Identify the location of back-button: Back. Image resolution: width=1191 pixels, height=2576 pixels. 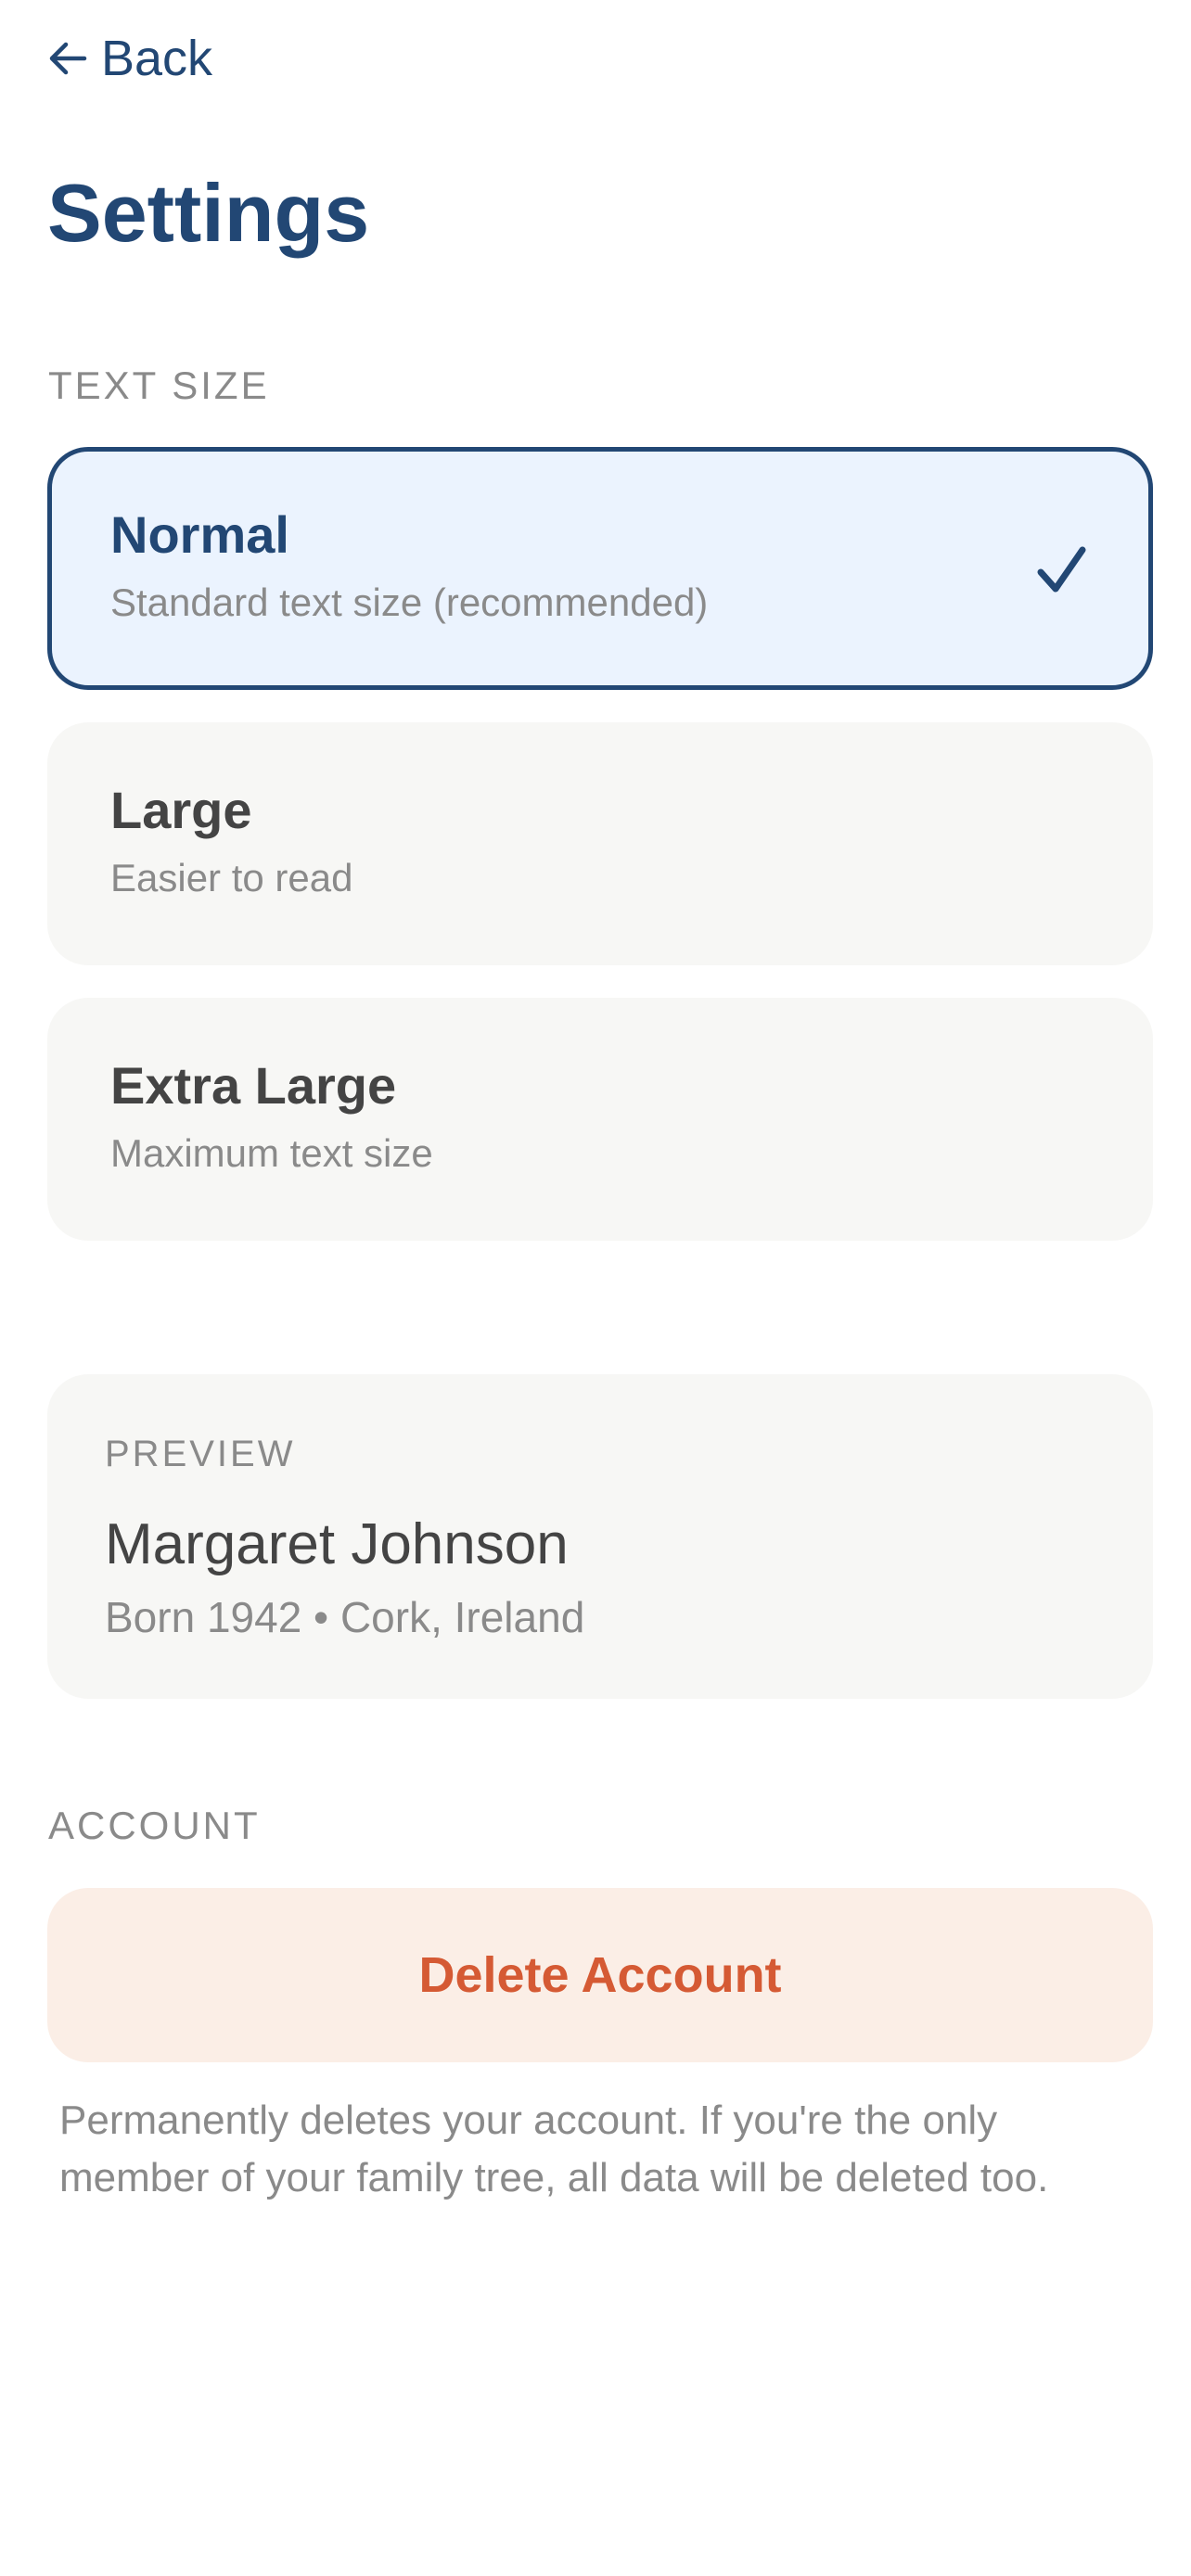
(129, 59).